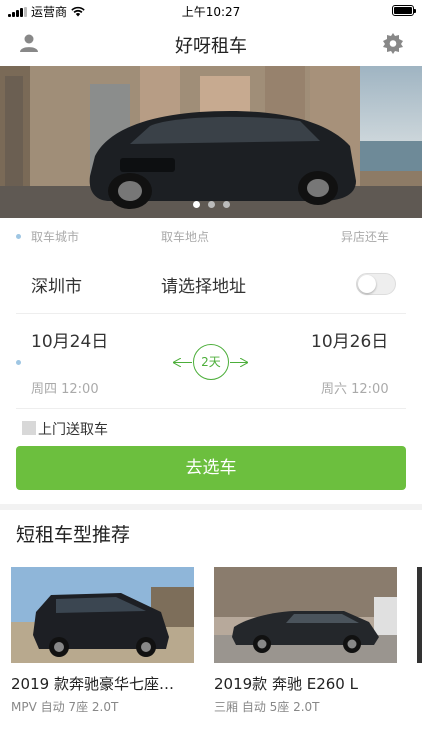  What do you see at coordinates (365, 237) in the screenshot?
I see `return-store-label: 异店还车` at bounding box center [365, 237].